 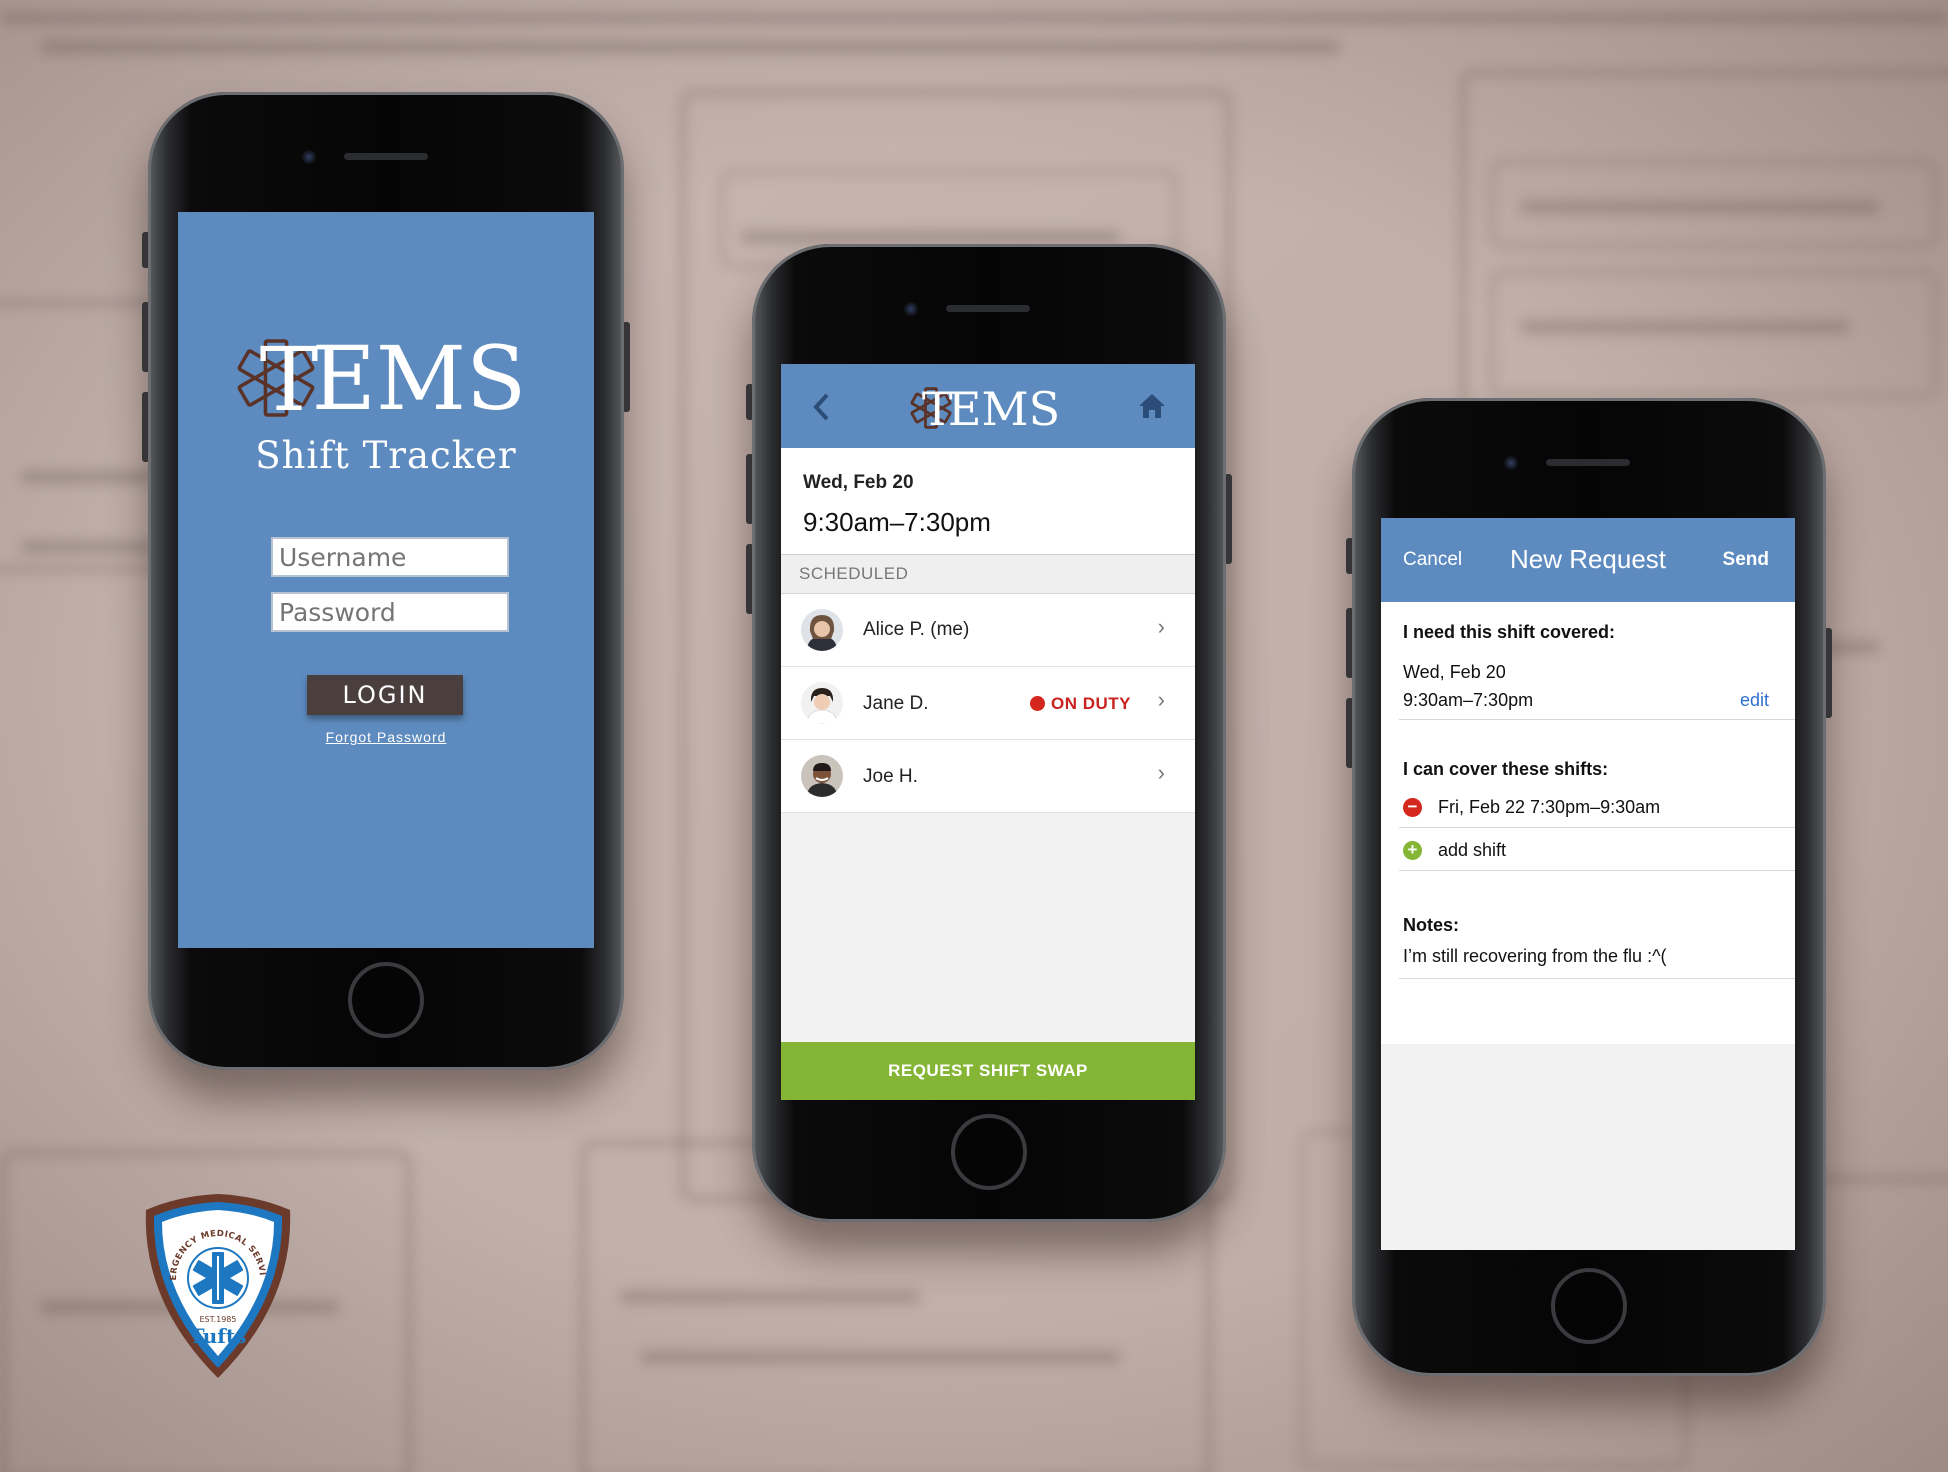 What do you see at coordinates (896, 703) in the screenshot?
I see `person-name: Jane D.` at bounding box center [896, 703].